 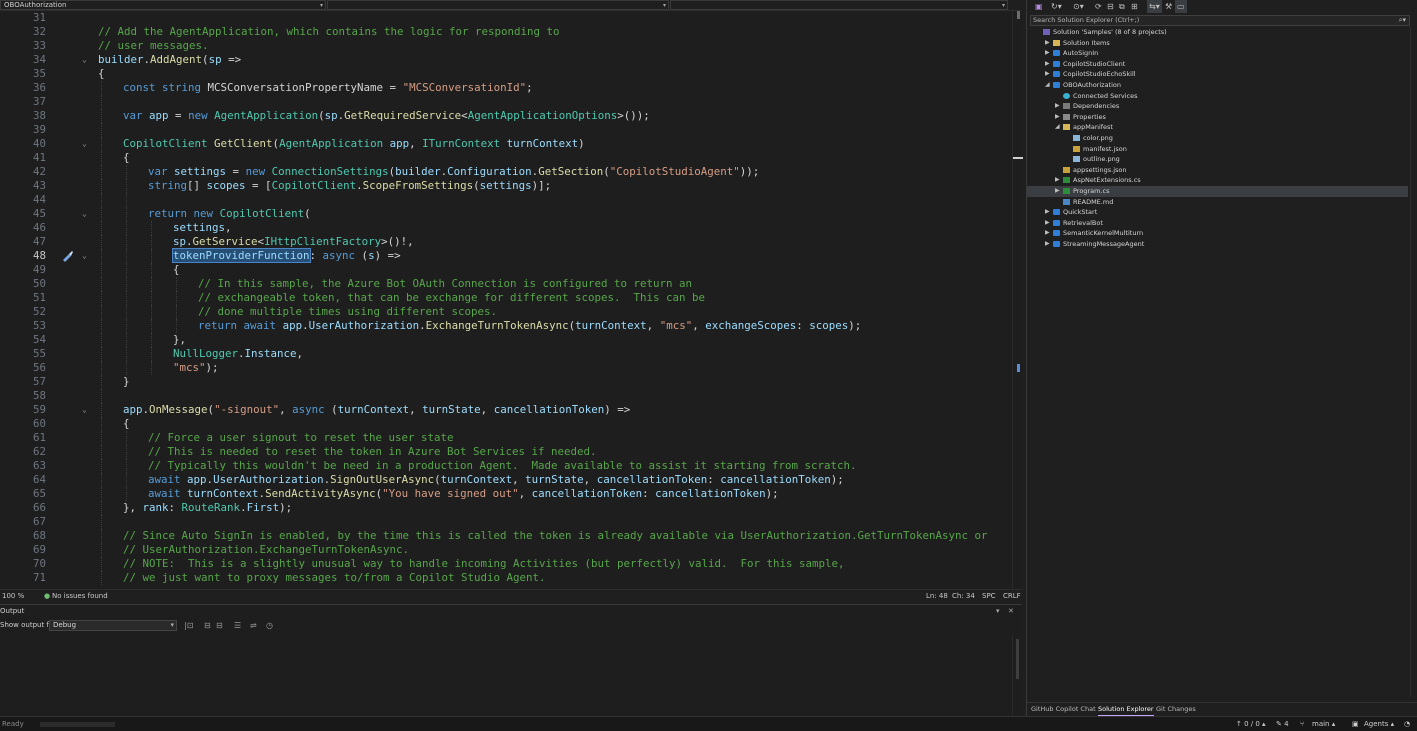 What do you see at coordinates (1017, 659) in the screenshot?
I see `scroll-thumb` at bounding box center [1017, 659].